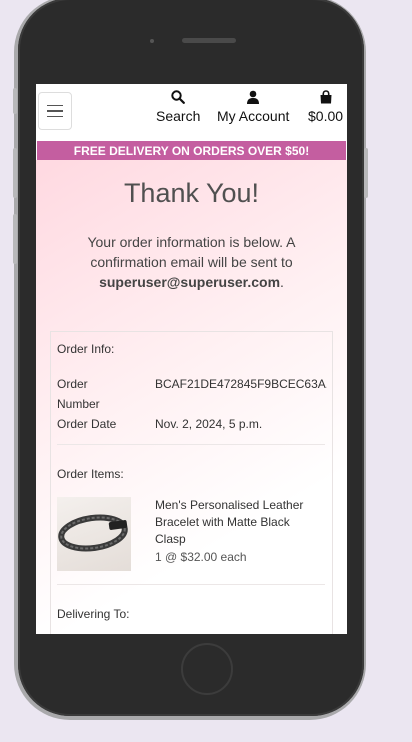  What do you see at coordinates (191, 193) in the screenshot?
I see `page-title: Thank You!` at bounding box center [191, 193].